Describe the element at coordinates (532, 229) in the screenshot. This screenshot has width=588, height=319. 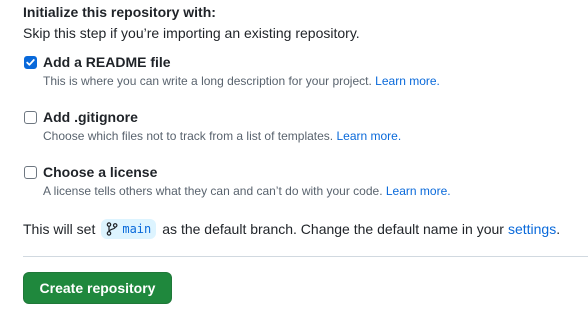
I see `settings-link: settings` at that location.